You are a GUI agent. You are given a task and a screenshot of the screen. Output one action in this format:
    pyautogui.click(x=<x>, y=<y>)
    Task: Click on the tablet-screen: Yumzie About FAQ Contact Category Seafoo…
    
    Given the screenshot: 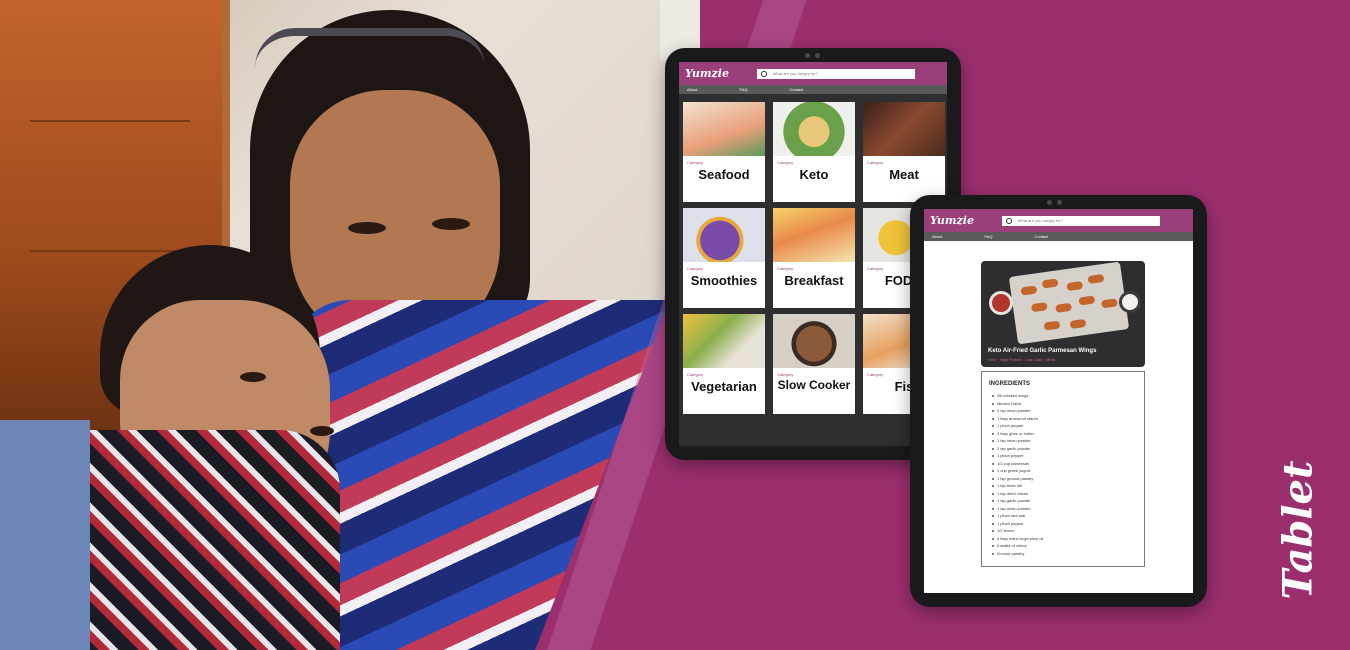 What is the action you would take?
    pyautogui.click(x=813, y=254)
    